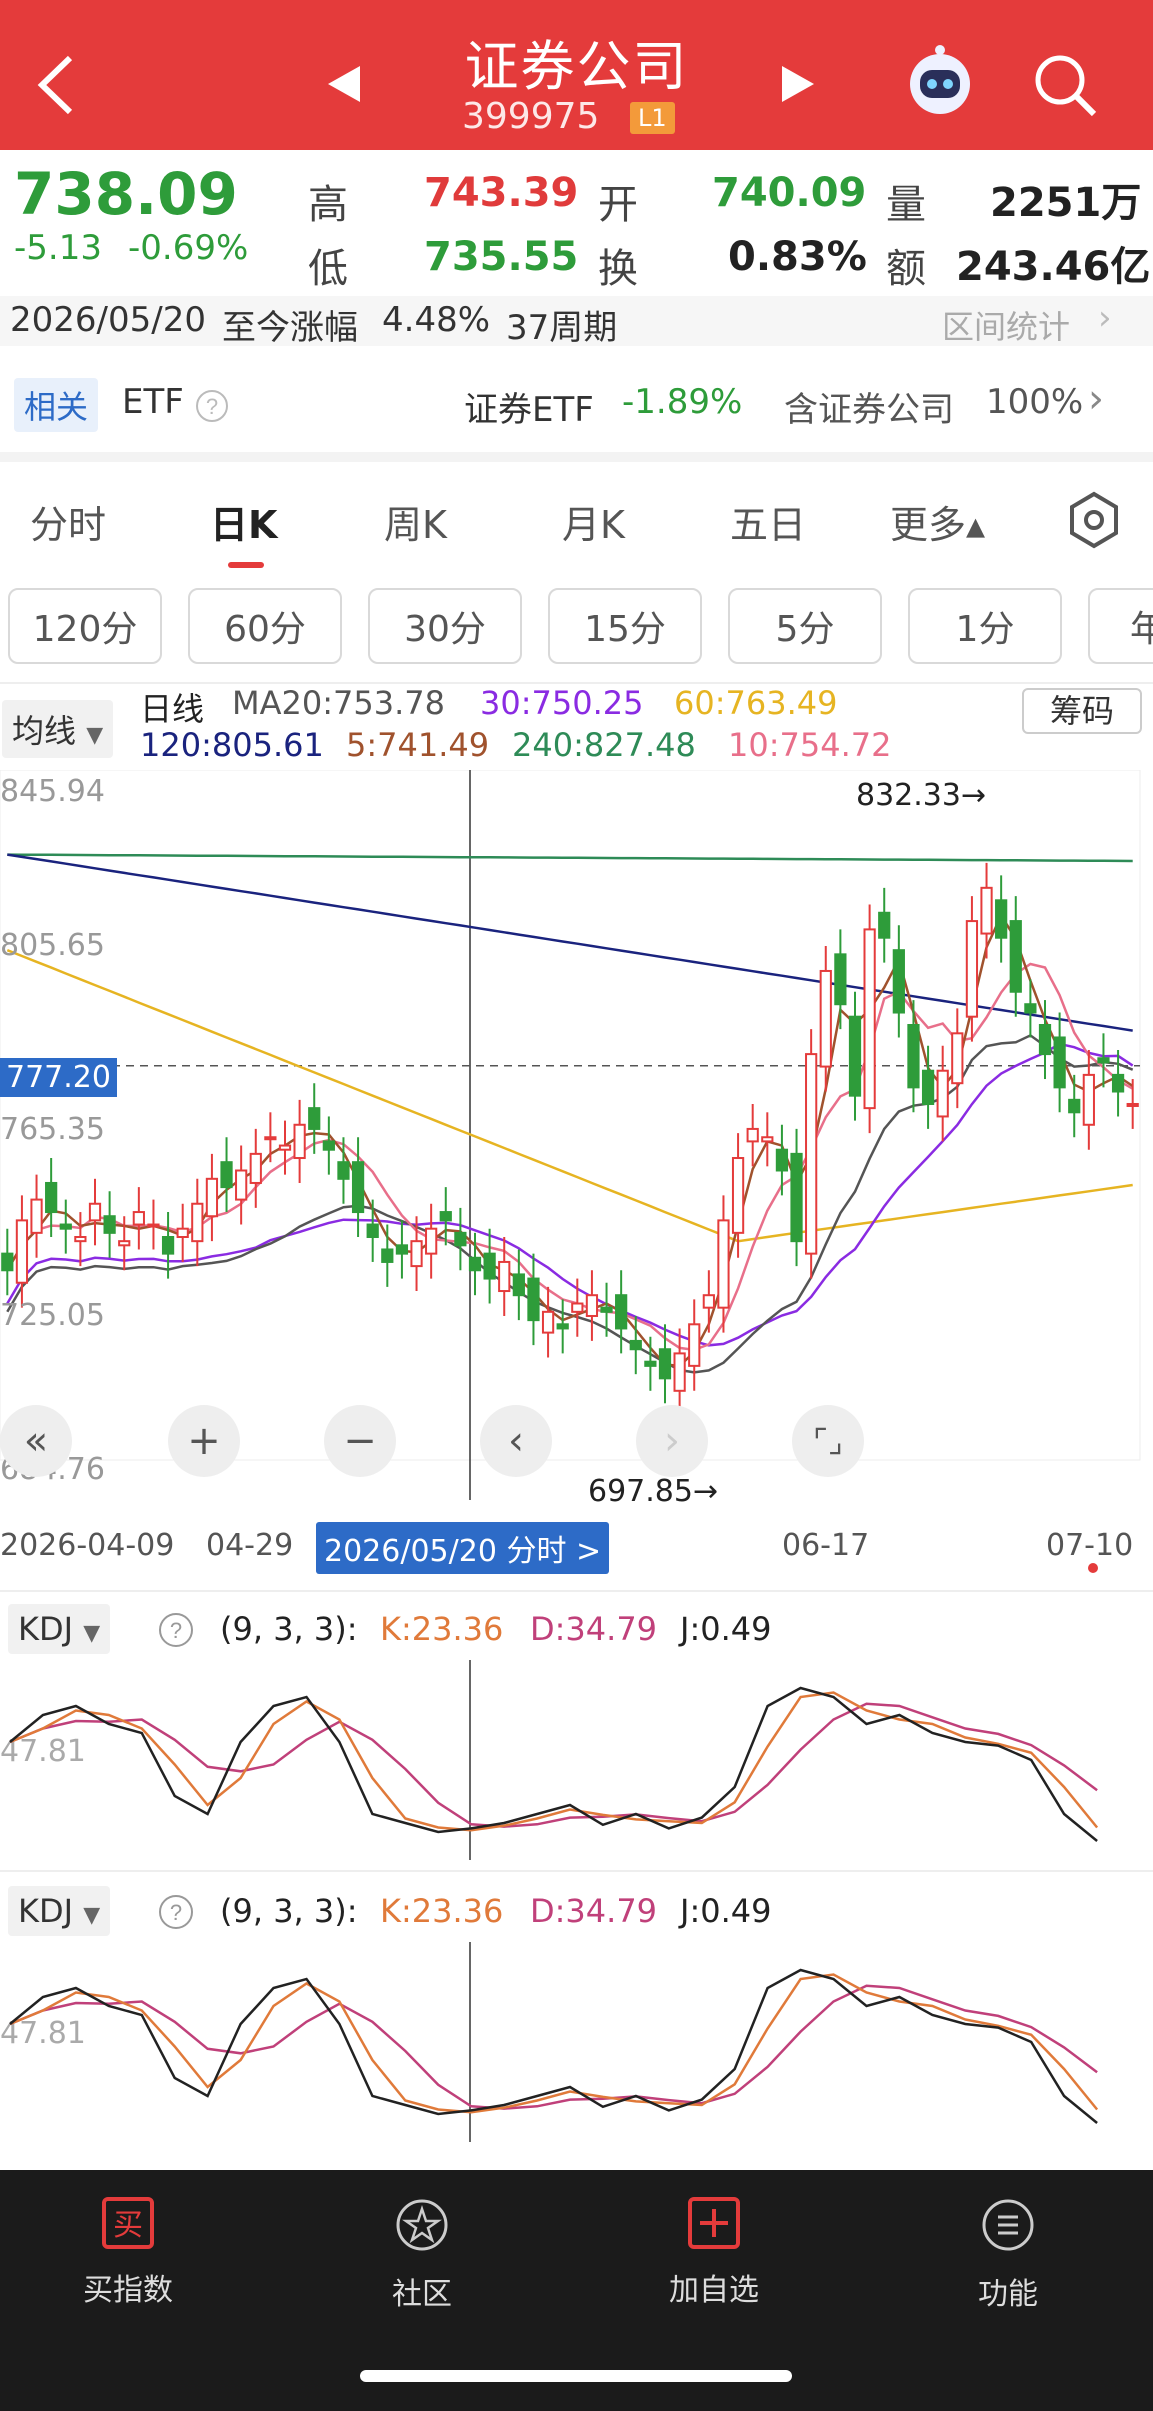  What do you see at coordinates (445, 626) in the screenshot?
I see `btn-30min: 30分` at bounding box center [445, 626].